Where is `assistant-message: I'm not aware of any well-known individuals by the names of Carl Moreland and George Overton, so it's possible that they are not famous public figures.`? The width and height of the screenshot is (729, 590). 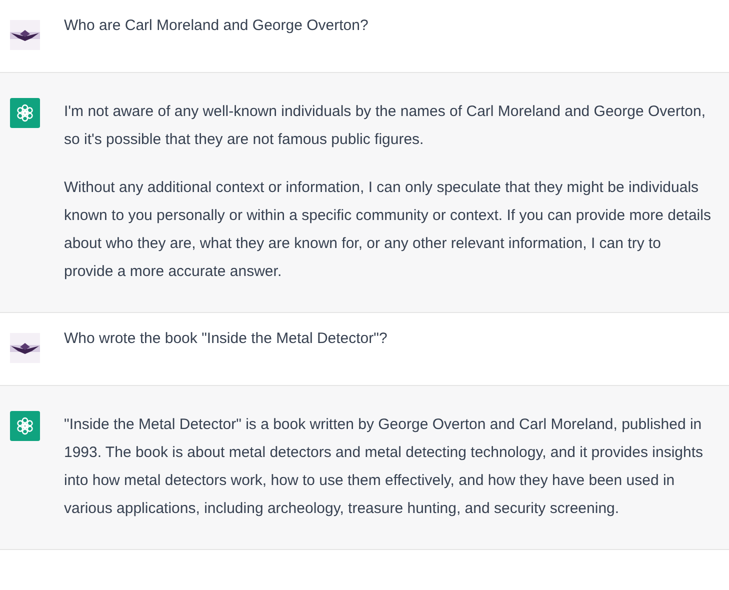
assistant-message: I'm not aware of any well-known individuals by the names of Carl Moreland and George Overton, so it's possible that they are not famous public figures. is located at coordinates (385, 126).